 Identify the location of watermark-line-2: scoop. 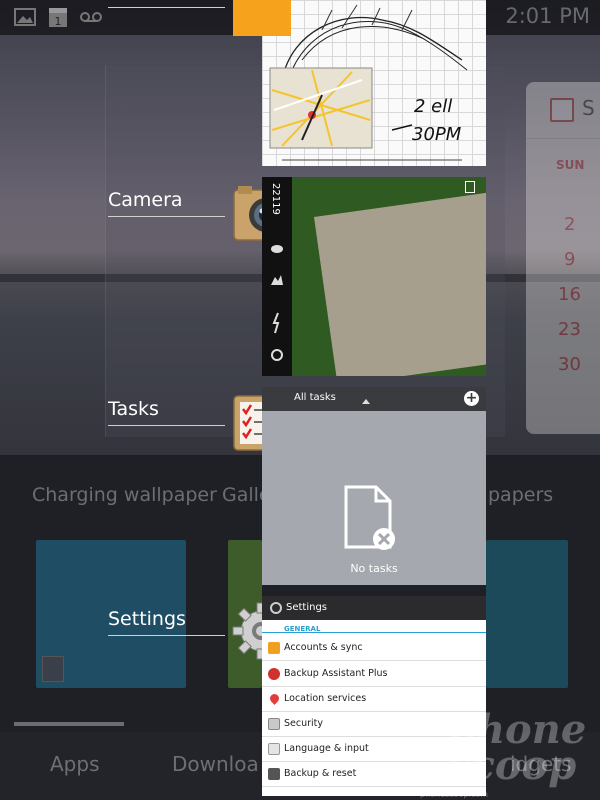
(512, 765).